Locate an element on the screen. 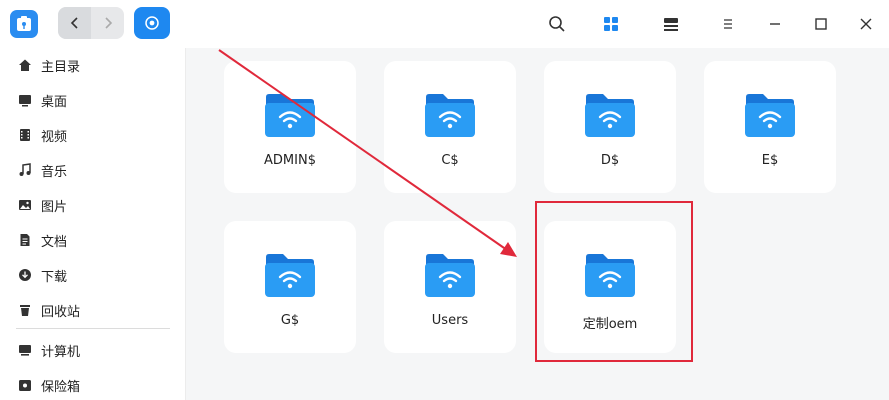 This screenshot has height=400, width=889. desktop-icon is located at coordinates (25, 100).